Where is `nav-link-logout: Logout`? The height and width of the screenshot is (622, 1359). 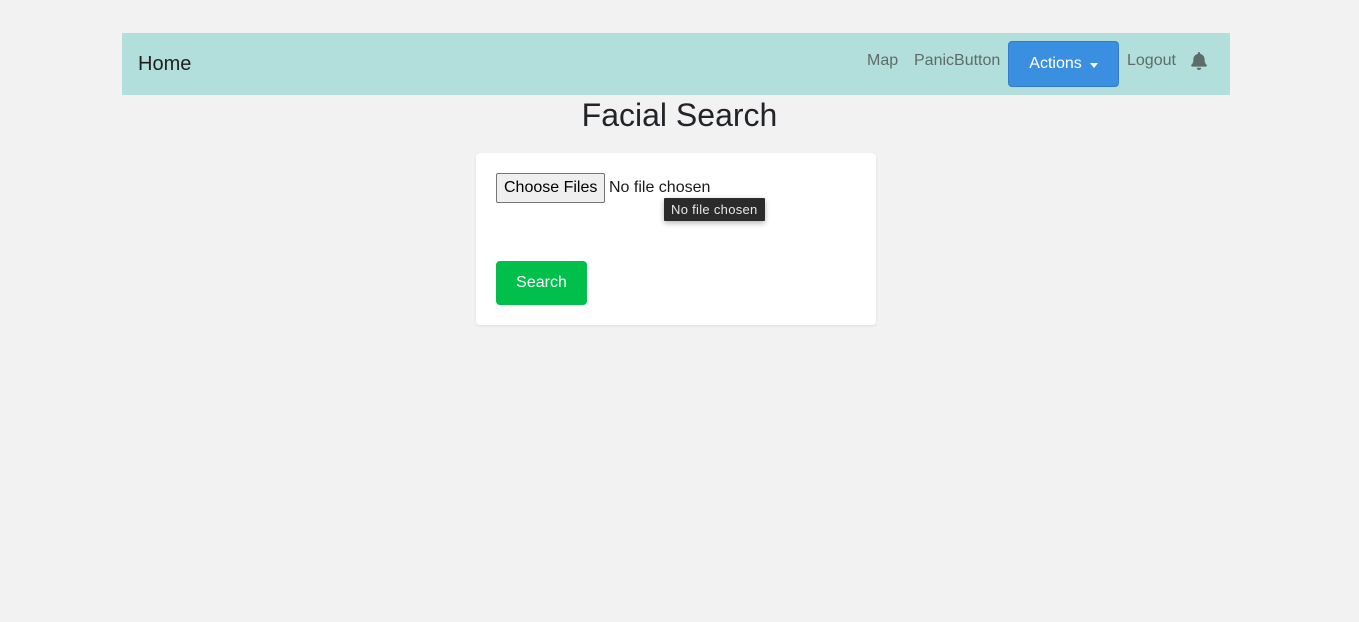
nav-link-logout: Logout is located at coordinates (1151, 61).